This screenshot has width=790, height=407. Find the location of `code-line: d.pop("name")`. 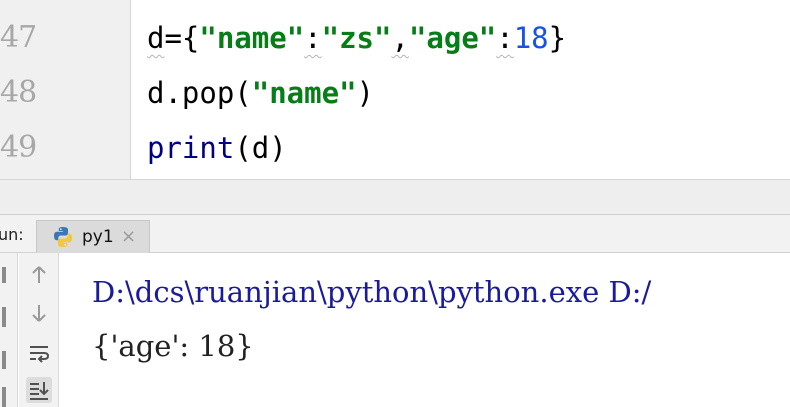

code-line: d.pop("name") is located at coordinates (260, 93).